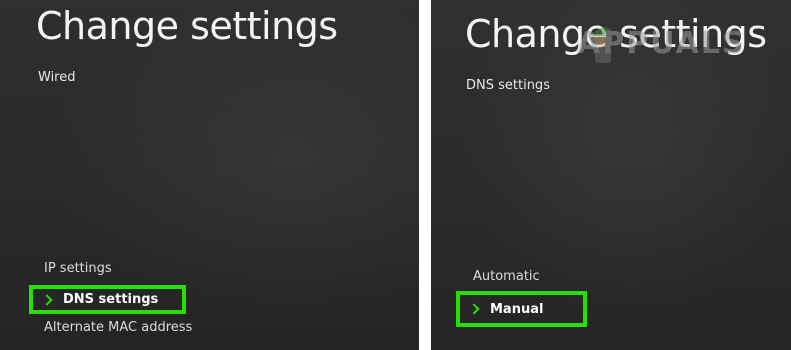 The height and width of the screenshot is (350, 791). I want to click on menu-item-label: Manual, so click(517, 309).